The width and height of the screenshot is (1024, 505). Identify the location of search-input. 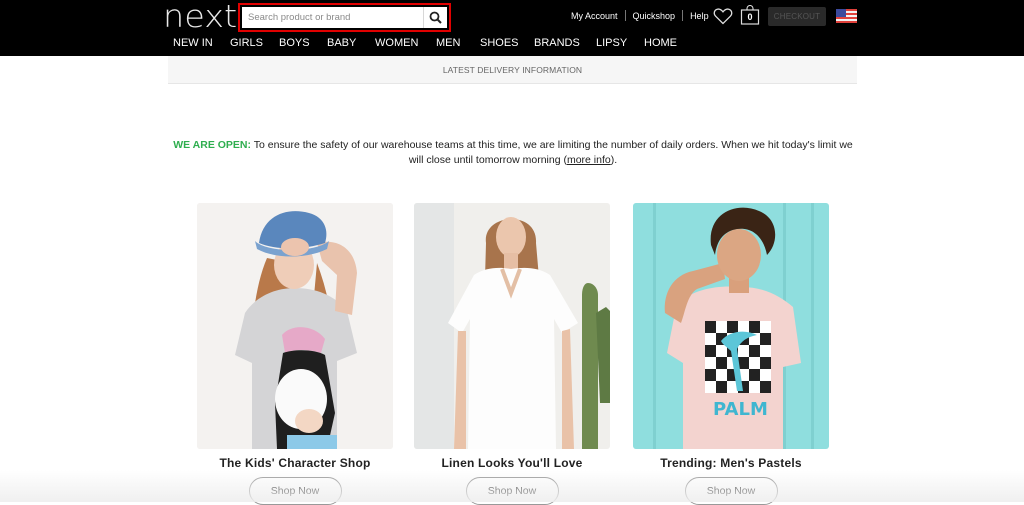
(332, 17).